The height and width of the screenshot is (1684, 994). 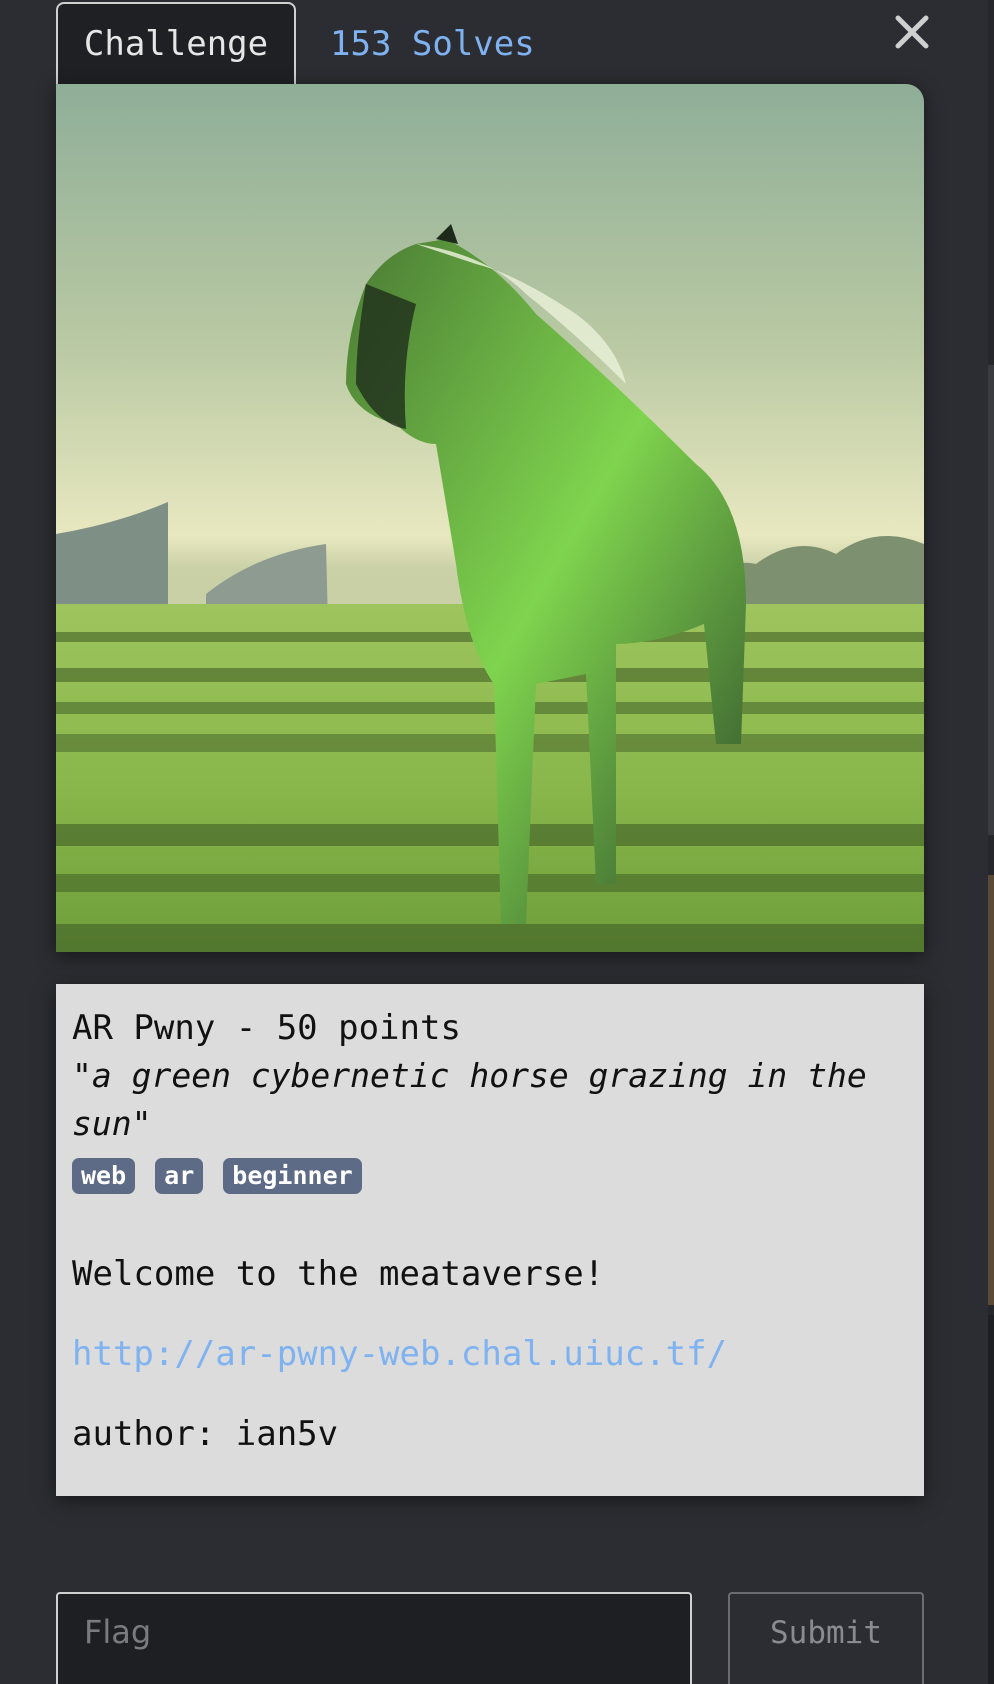 What do you see at coordinates (266, 1028) in the screenshot?
I see `challenge-title: AR Pwny - 50 points` at bounding box center [266, 1028].